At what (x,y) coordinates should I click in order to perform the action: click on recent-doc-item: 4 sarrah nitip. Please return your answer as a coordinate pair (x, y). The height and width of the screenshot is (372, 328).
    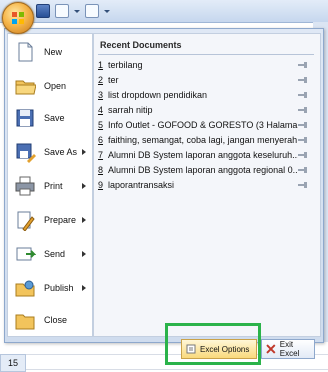
    Looking at the image, I should click on (207, 110).